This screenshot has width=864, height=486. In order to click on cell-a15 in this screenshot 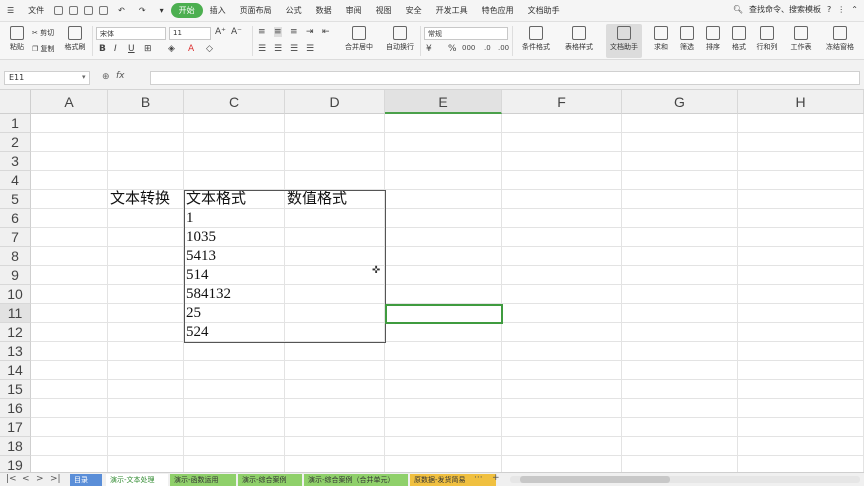, I will do `click(69, 389)`.